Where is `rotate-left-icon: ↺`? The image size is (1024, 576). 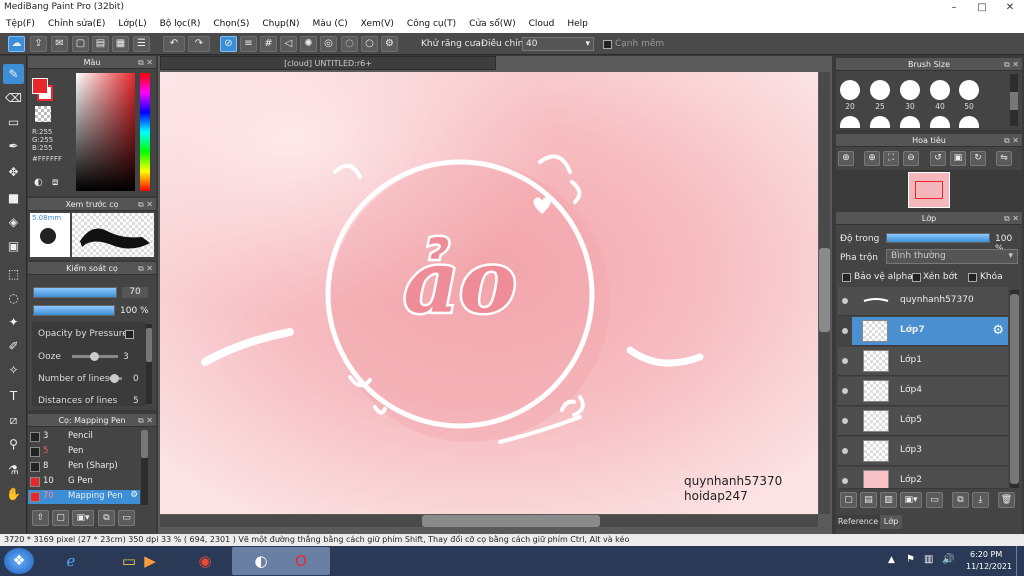 rotate-left-icon: ↺ is located at coordinates (938, 158).